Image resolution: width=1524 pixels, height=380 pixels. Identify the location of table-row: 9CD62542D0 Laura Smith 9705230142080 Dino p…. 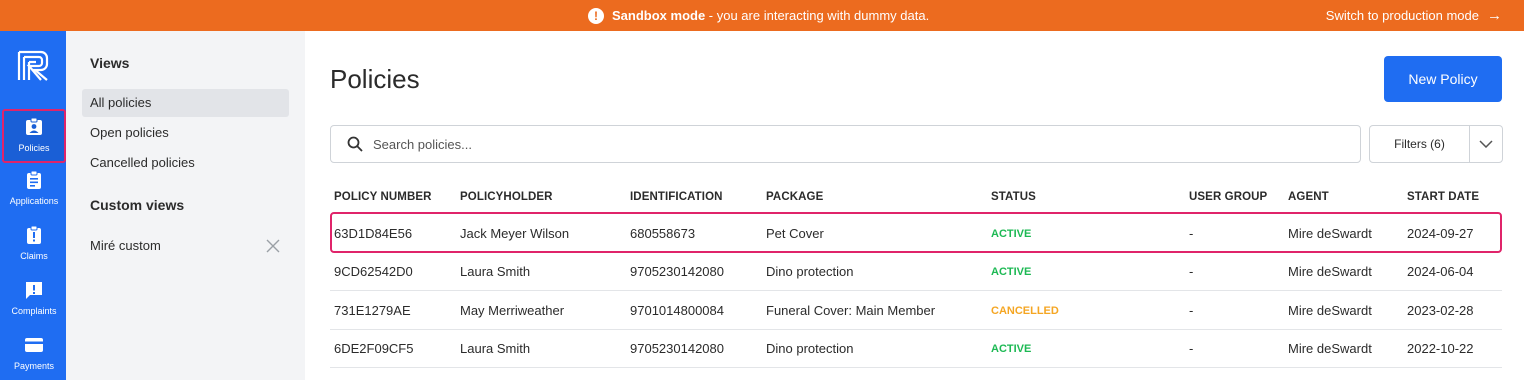
(916, 272).